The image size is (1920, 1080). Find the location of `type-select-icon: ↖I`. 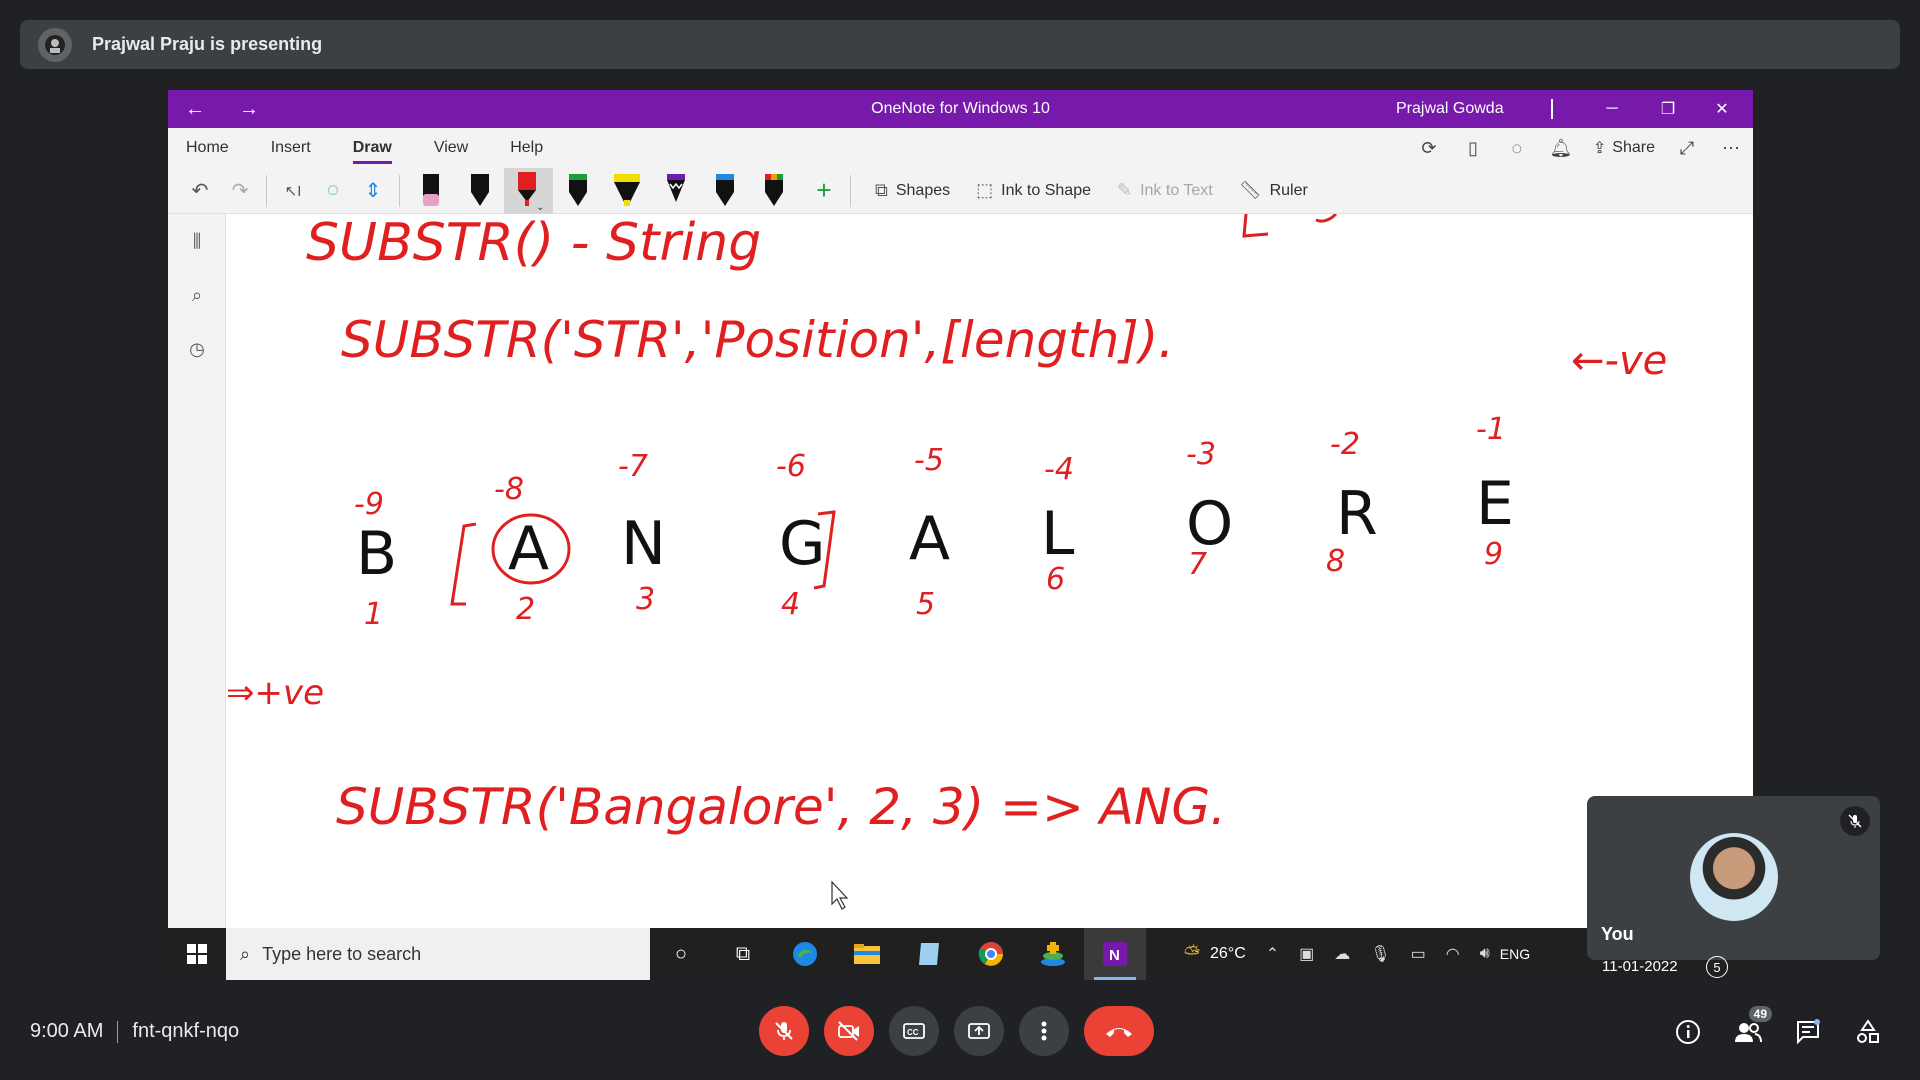

type-select-icon: ↖I is located at coordinates (293, 191).